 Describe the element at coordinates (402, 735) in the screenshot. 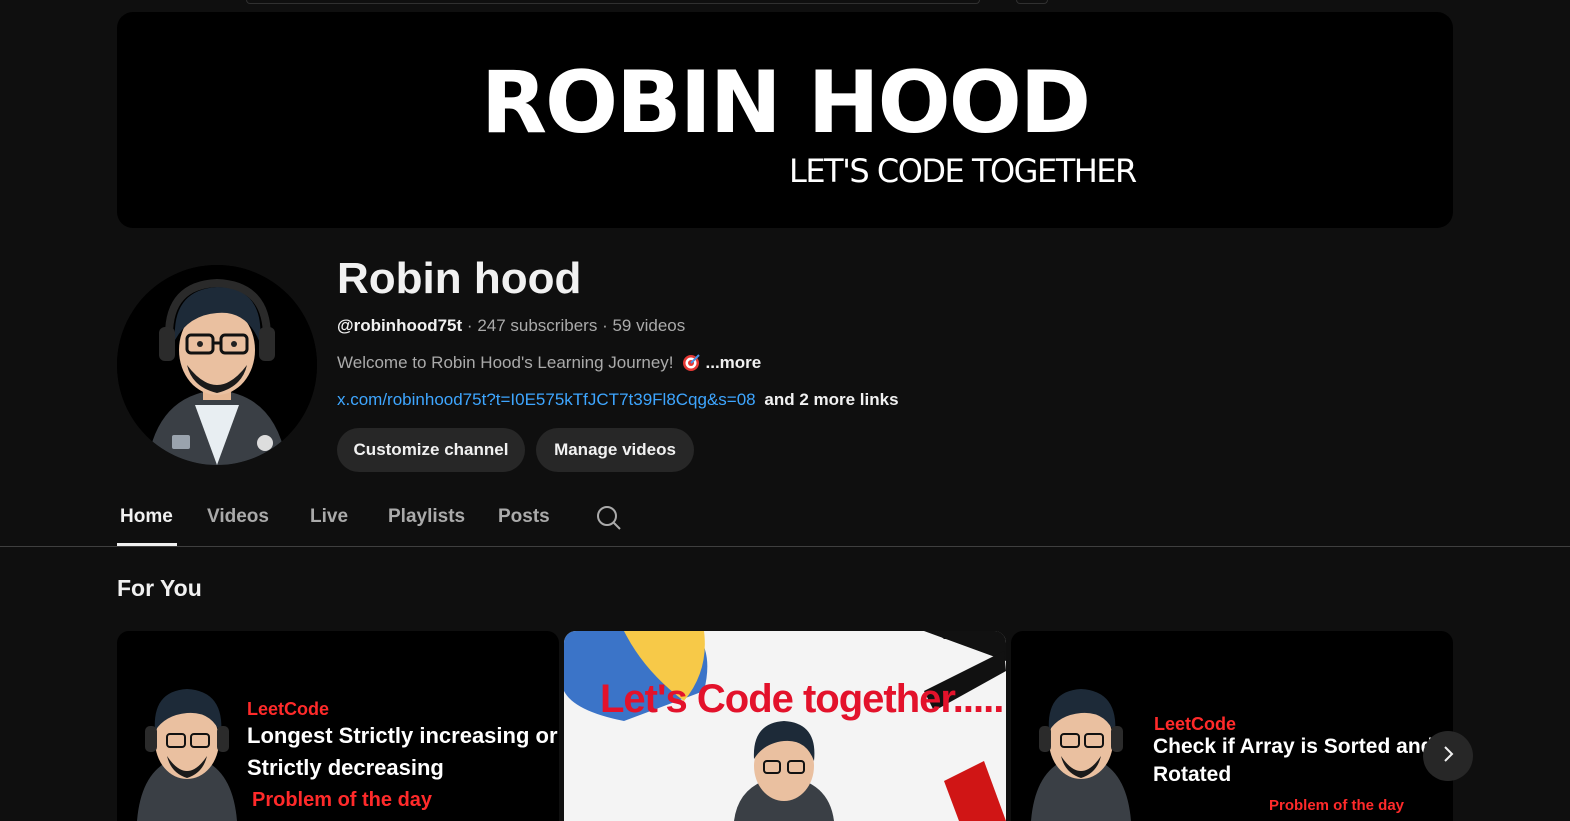

I see `video-title-line: Longest Strictly increasing or` at that location.